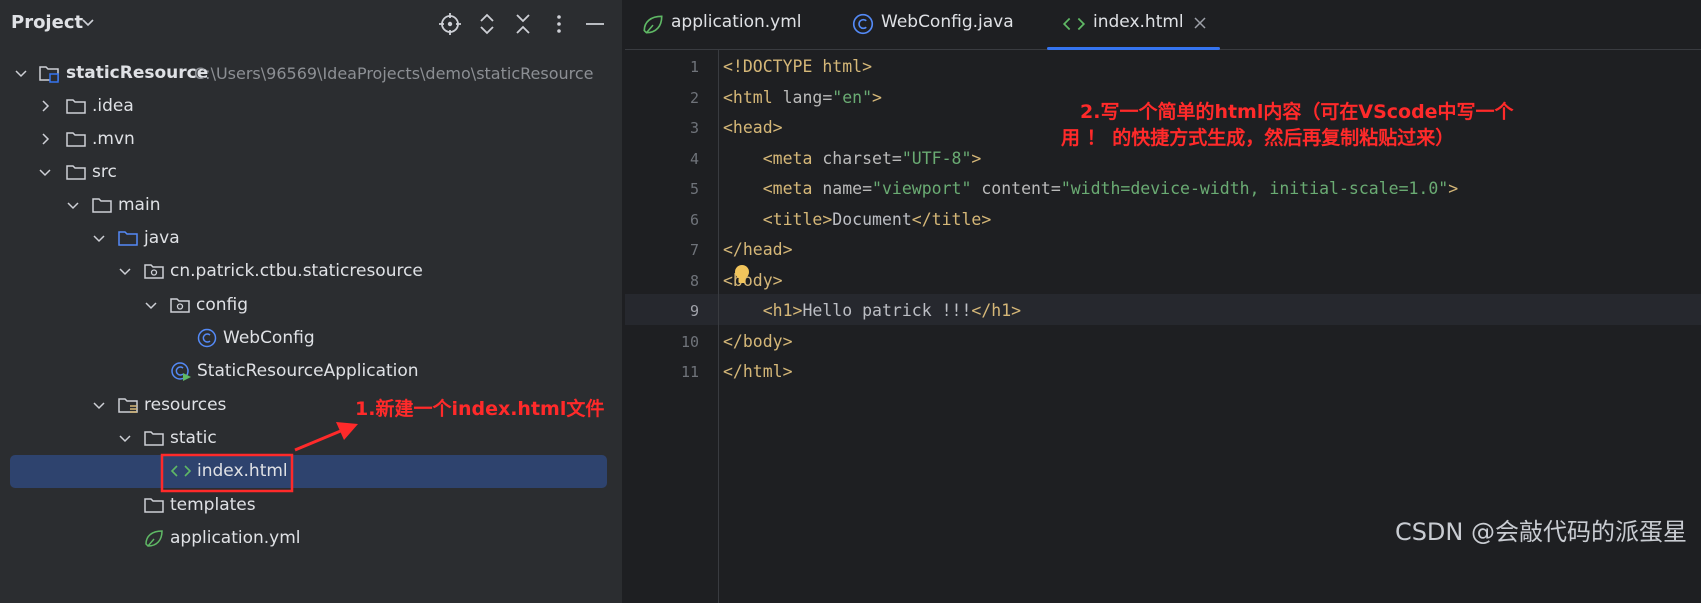  What do you see at coordinates (559, 24) in the screenshot?
I see `more-options-icon` at bounding box center [559, 24].